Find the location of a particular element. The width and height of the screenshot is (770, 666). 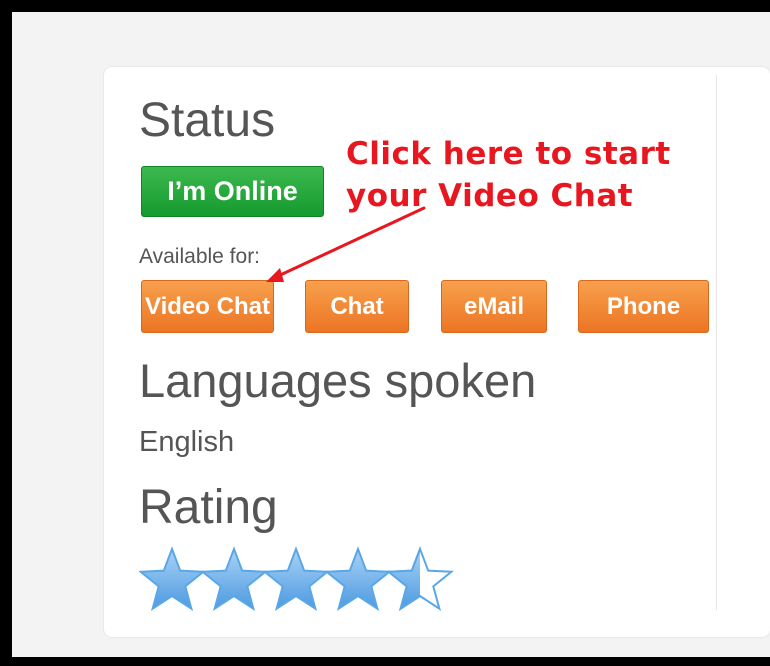

video-chat-button: Video Chat is located at coordinates (207, 306).